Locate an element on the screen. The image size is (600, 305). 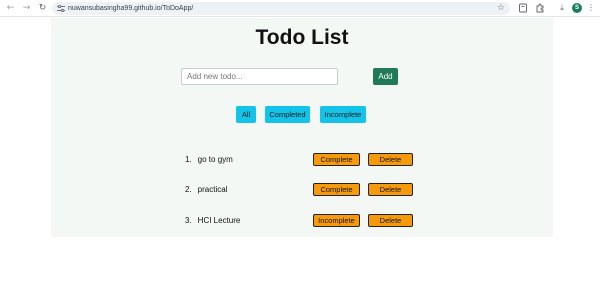
todo-item: 3. HCI Lecture Incomplete Delete is located at coordinates (302, 221).